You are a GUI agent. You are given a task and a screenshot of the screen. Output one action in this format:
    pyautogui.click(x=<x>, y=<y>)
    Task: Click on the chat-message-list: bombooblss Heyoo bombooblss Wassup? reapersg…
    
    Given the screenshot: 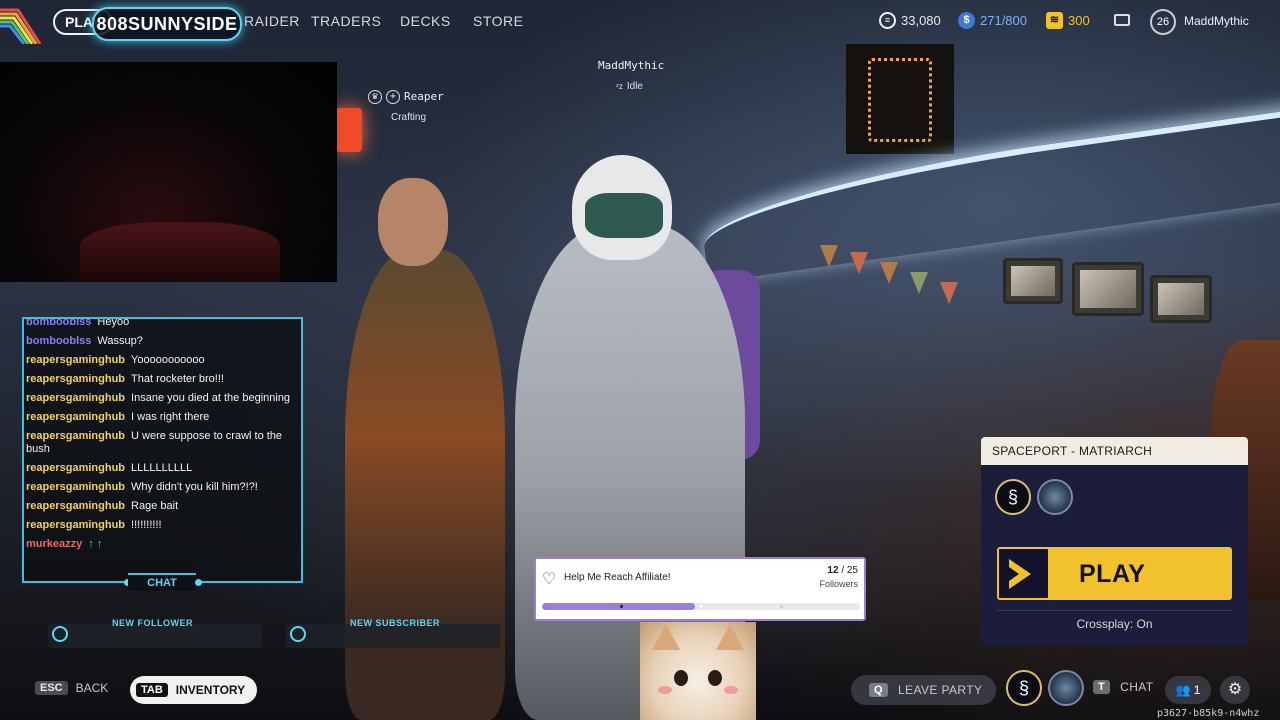 What is the action you would take?
    pyautogui.click(x=162, y=435)
    